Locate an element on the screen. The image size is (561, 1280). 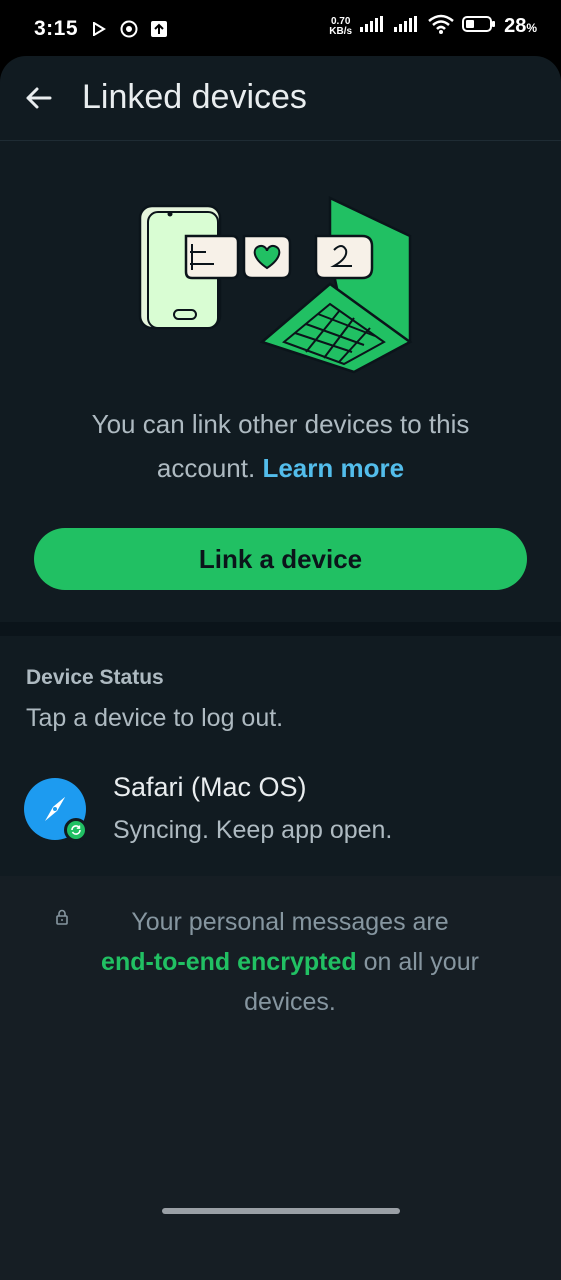
arrow-left-icon is located at coordinates (39, 98).